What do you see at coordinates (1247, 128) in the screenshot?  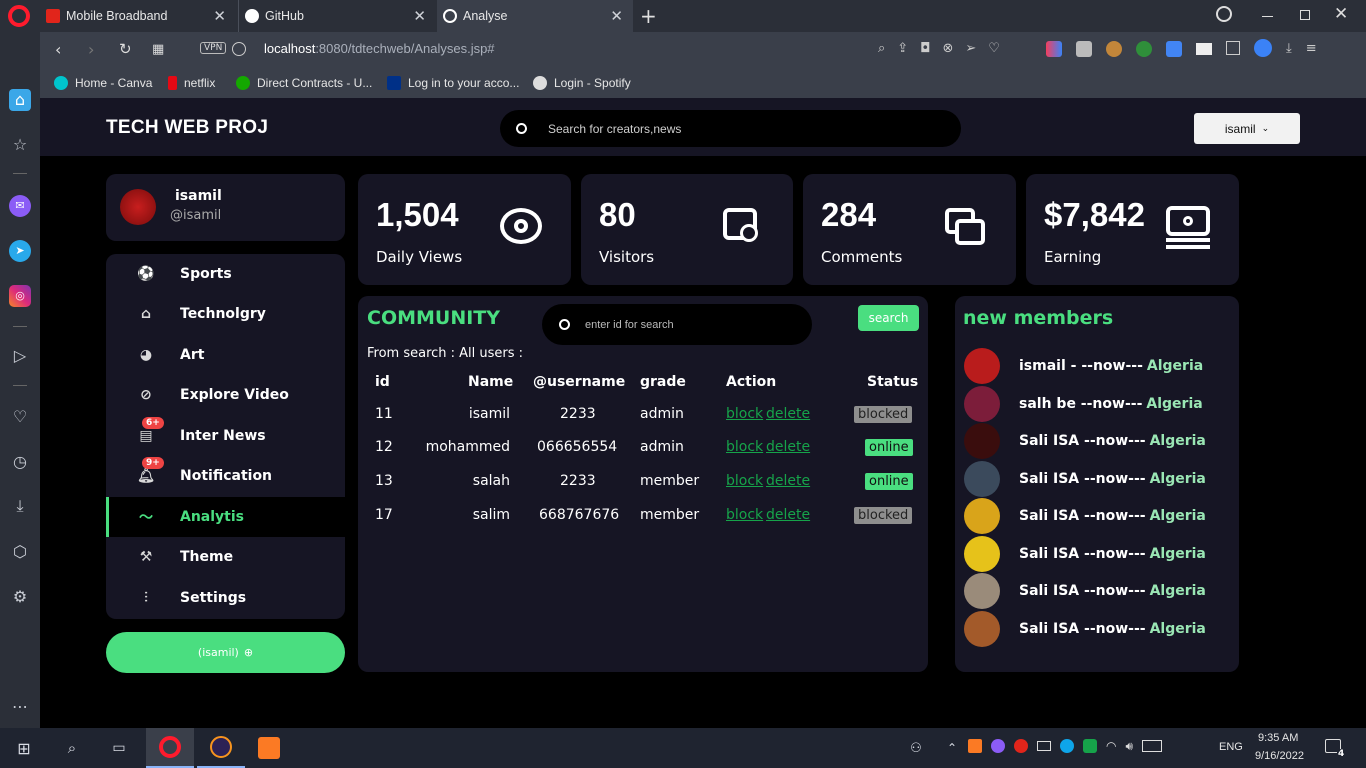 I see `user-dropdown: isamil ⌄` at bounding box center [1247, 128].